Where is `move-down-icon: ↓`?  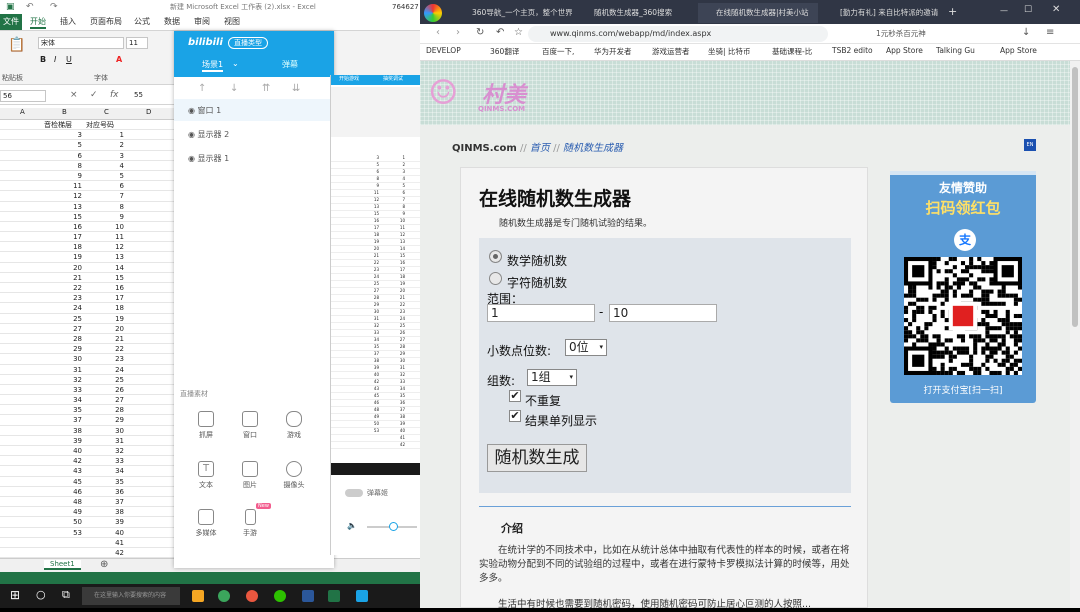 move-down-icon: ↓ is located at coordinates (234, 88).